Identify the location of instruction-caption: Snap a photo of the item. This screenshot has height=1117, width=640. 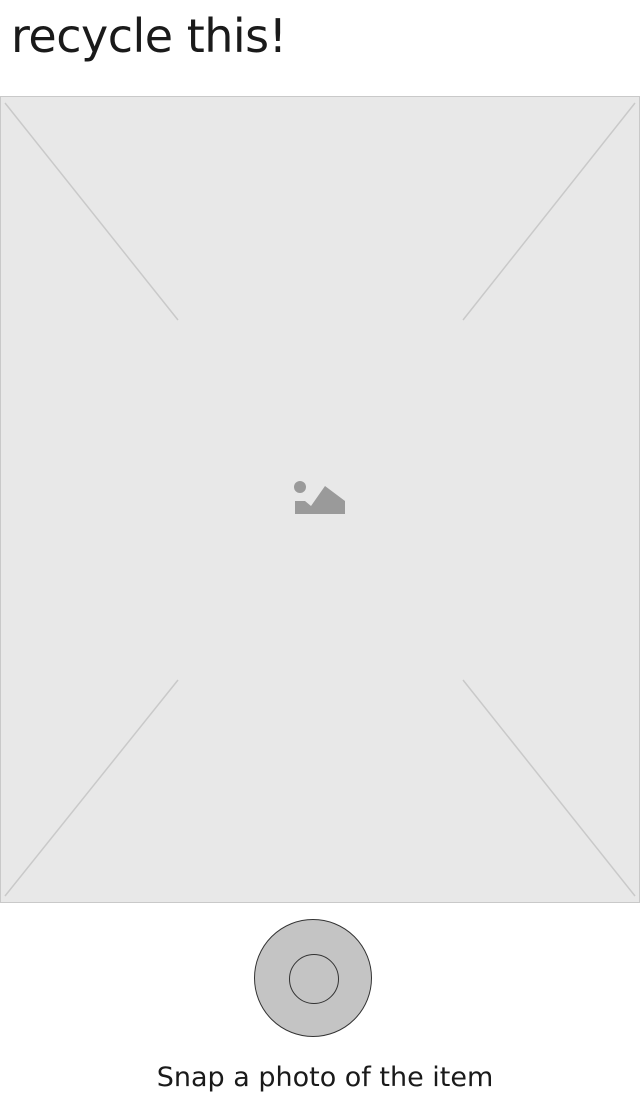
(325, 1077).